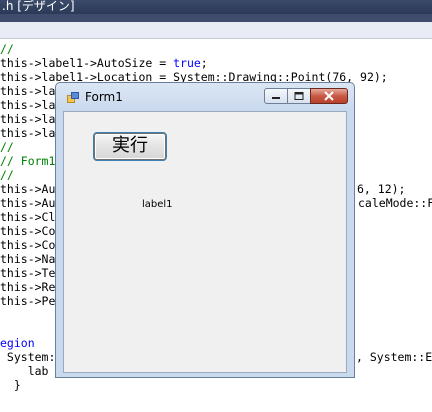 This screenshot has height=412, width=432. Describe the element at coordinates (73, 97) in the screenshot. I see `form-app-icon` at that location.